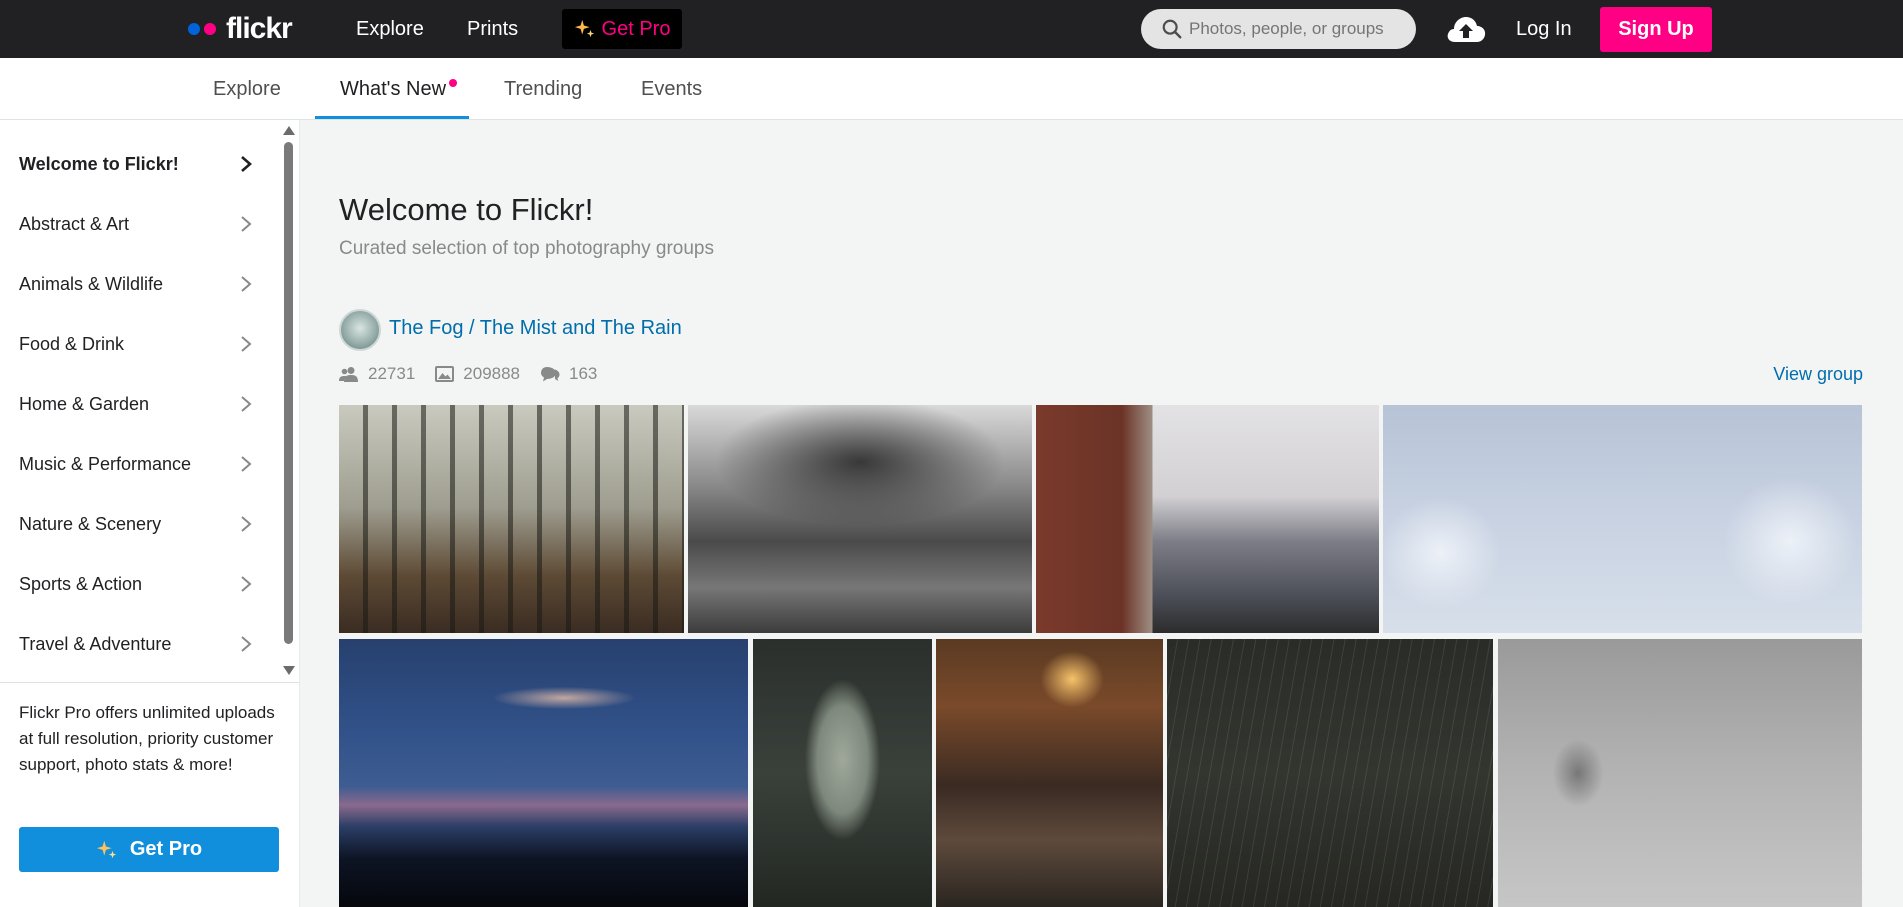  Describe the element at coordinates (166, 849) in the screenshot. I see `sidebar-get-pro-label: Get Pro` at that location.